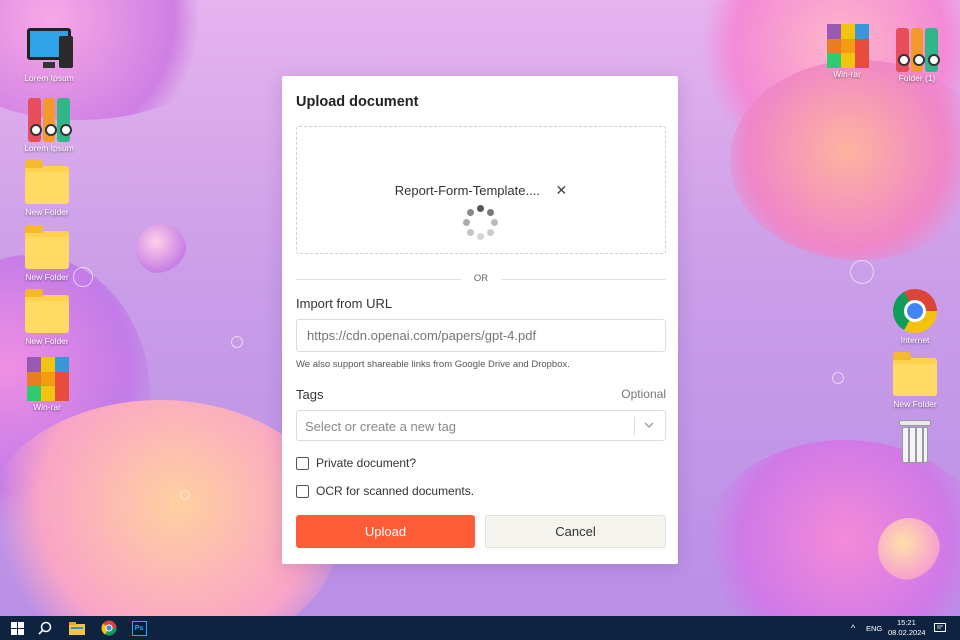 This screenshot has width=960, height=640. Describe the element at coordinates (139, 628) in the screenshot. I see `photoshop-icon: Ps` at that location.